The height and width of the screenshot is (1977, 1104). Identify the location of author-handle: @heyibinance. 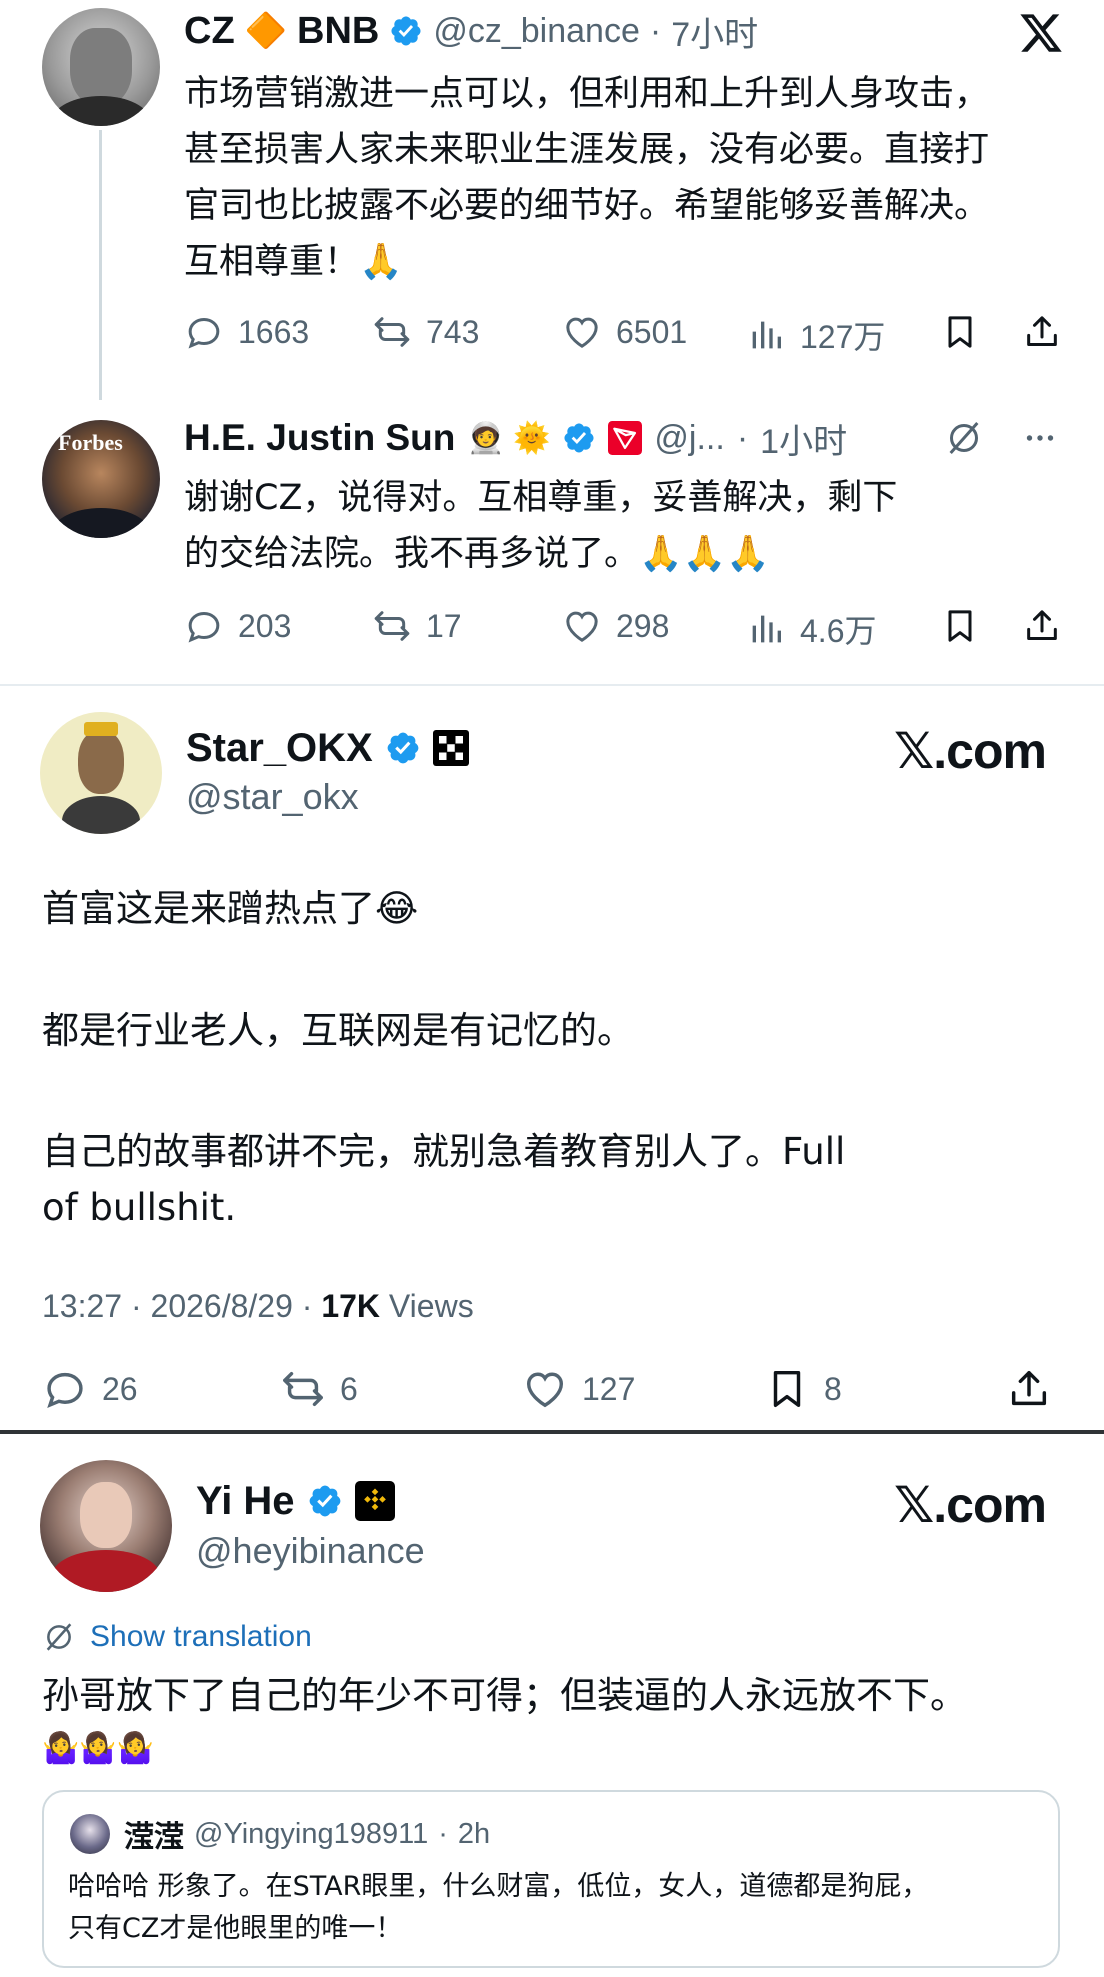
(310, 1551).